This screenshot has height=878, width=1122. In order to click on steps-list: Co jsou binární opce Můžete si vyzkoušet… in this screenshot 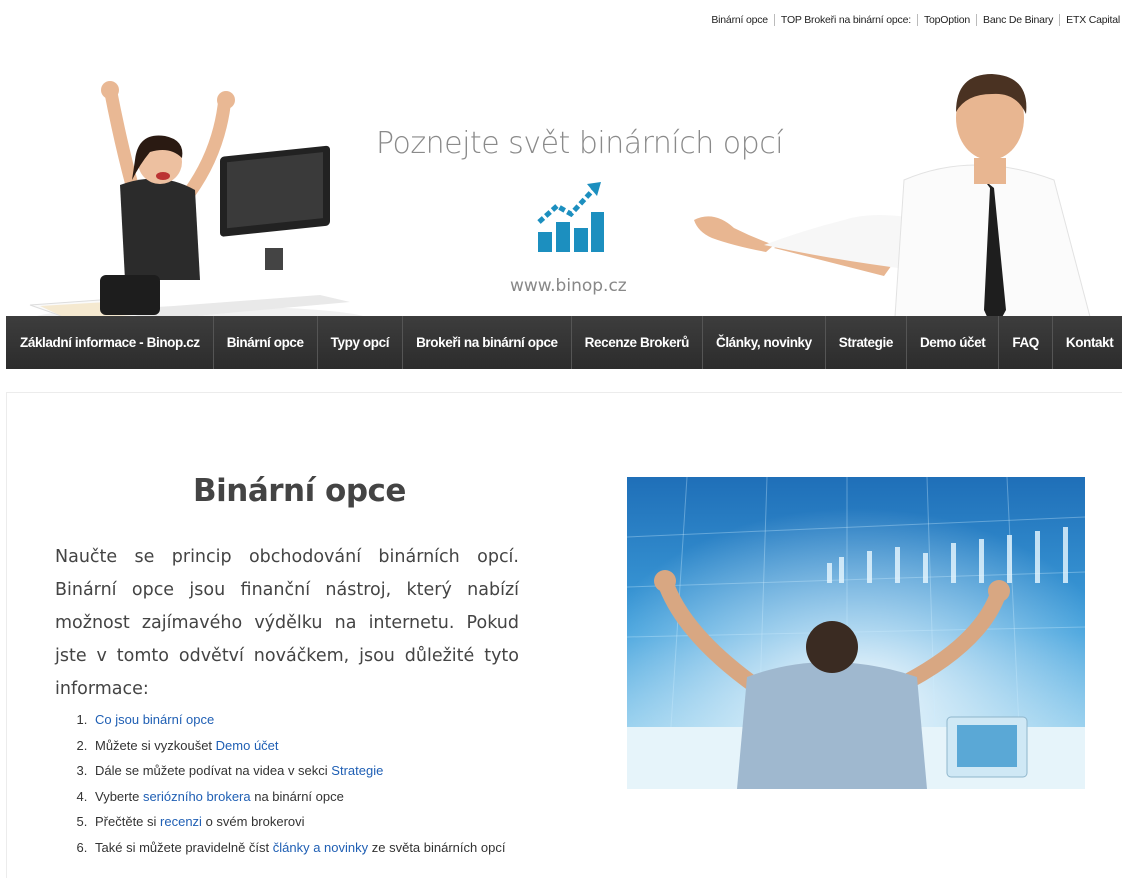, I will do `click(302, 783)`.